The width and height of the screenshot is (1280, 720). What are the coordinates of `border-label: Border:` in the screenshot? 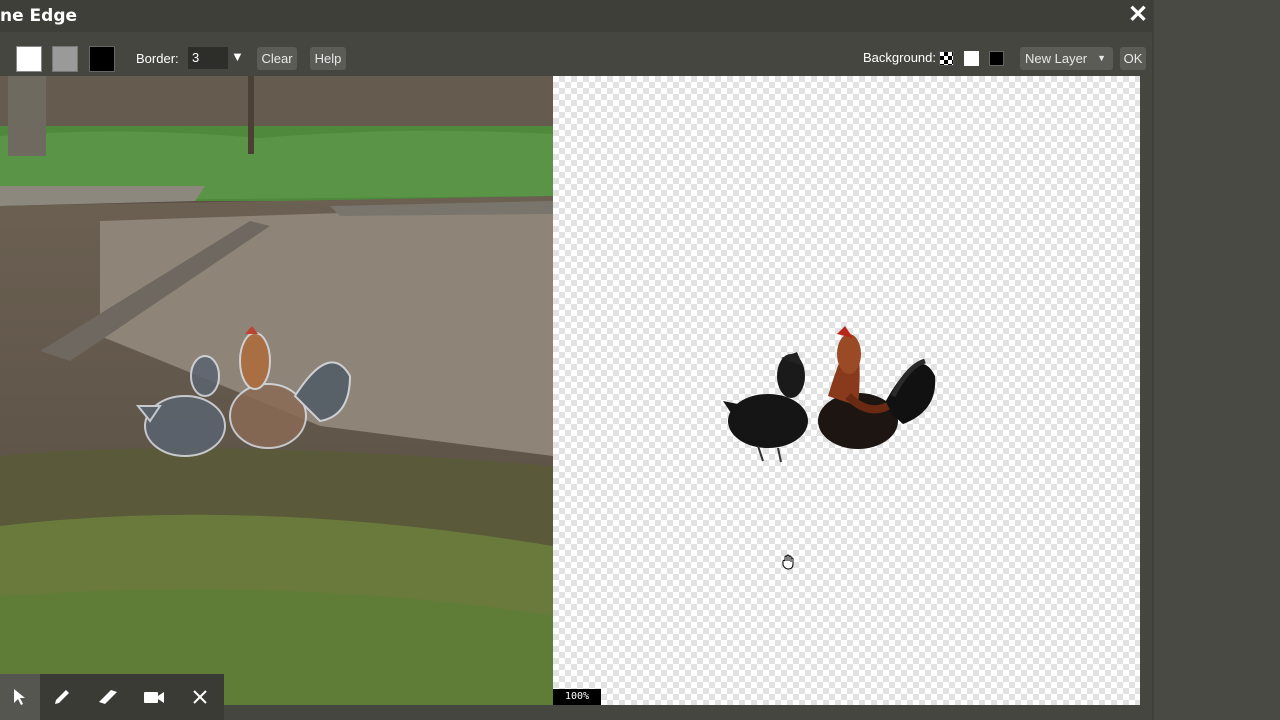 It's located at (157, 58).